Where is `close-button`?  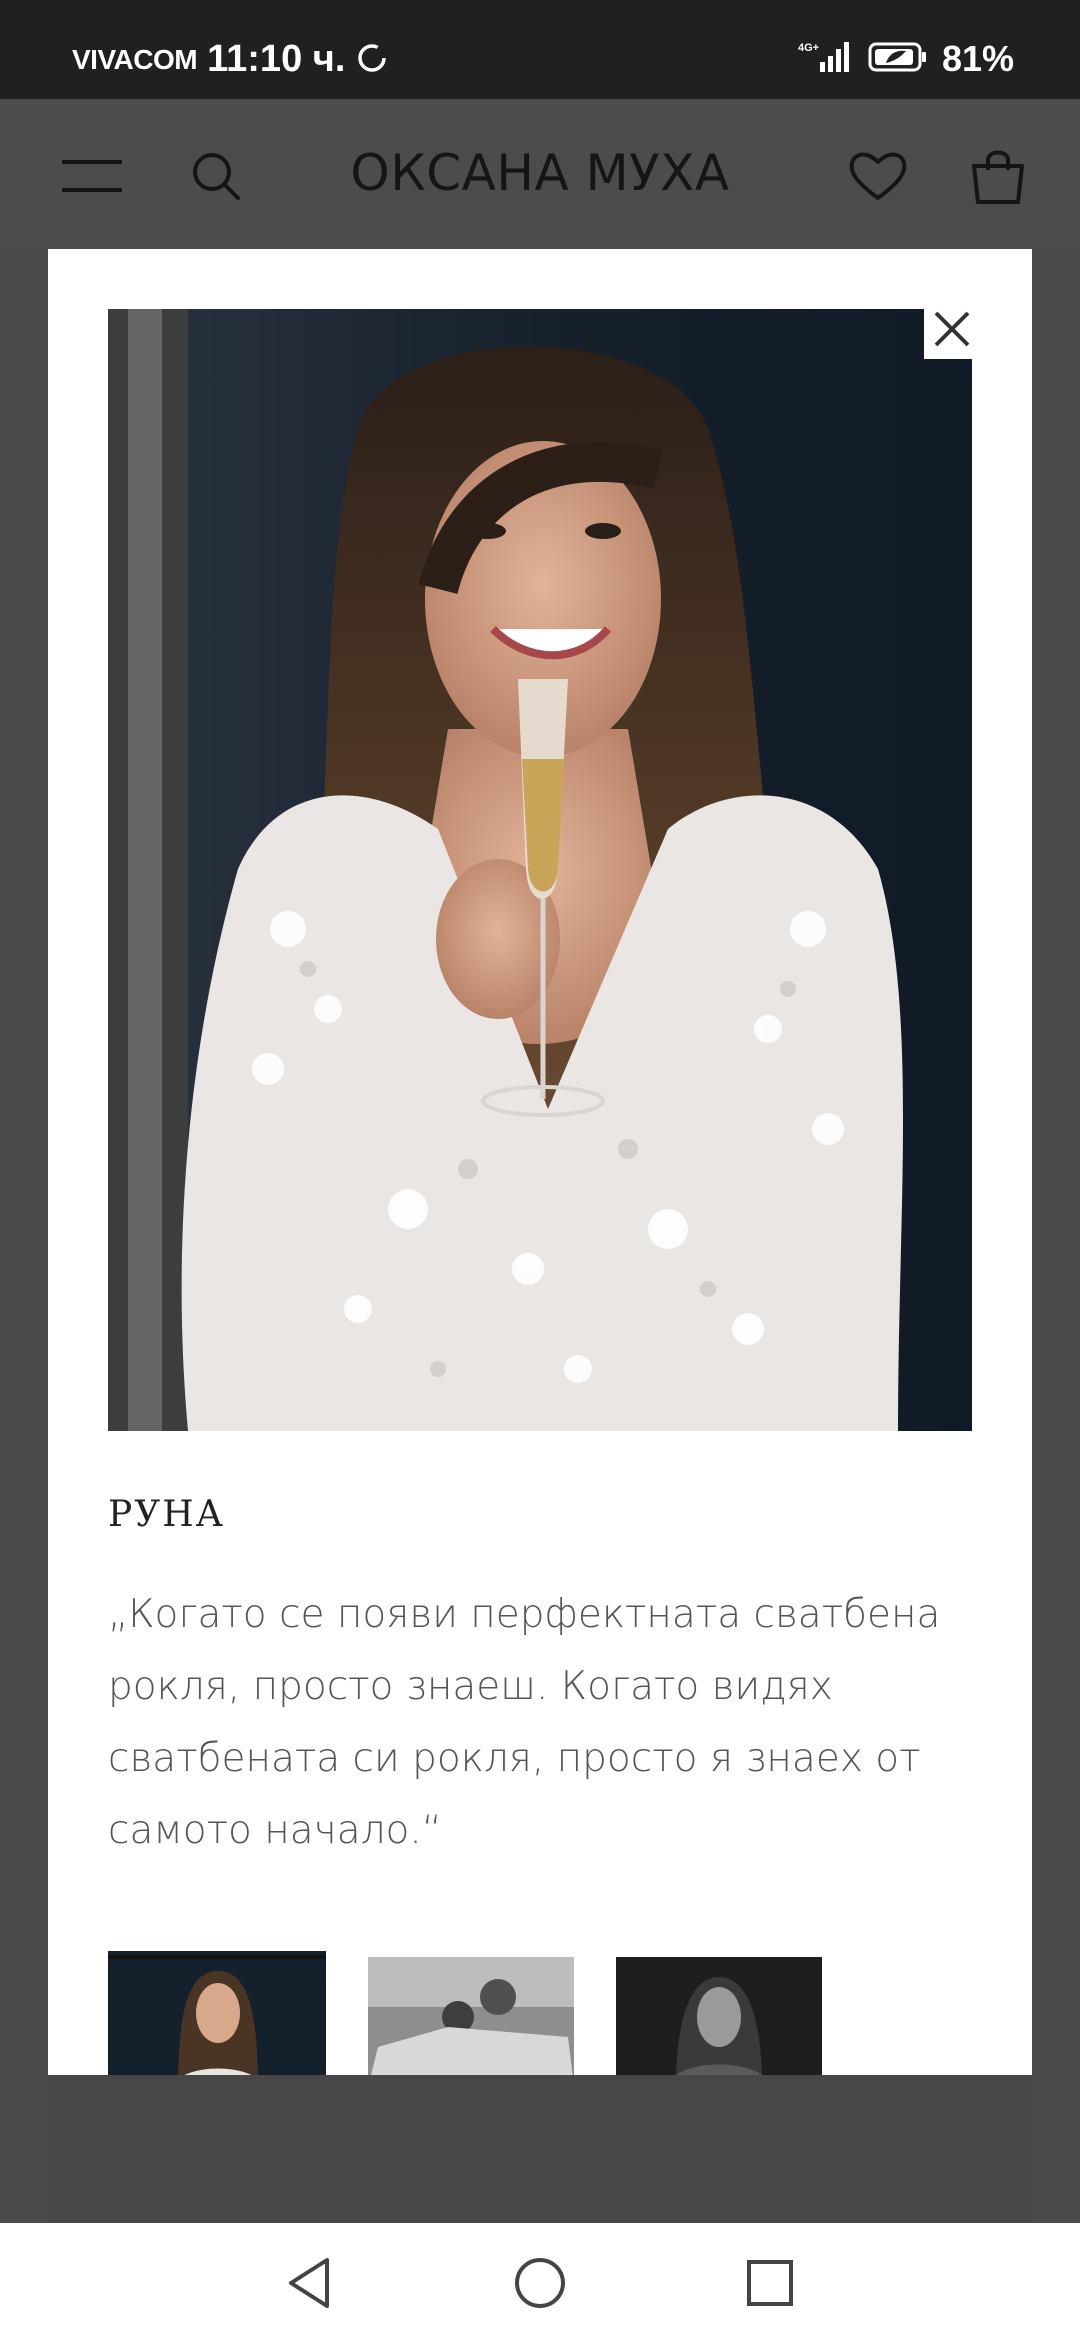
close-button is located at coordinates (952, 331).